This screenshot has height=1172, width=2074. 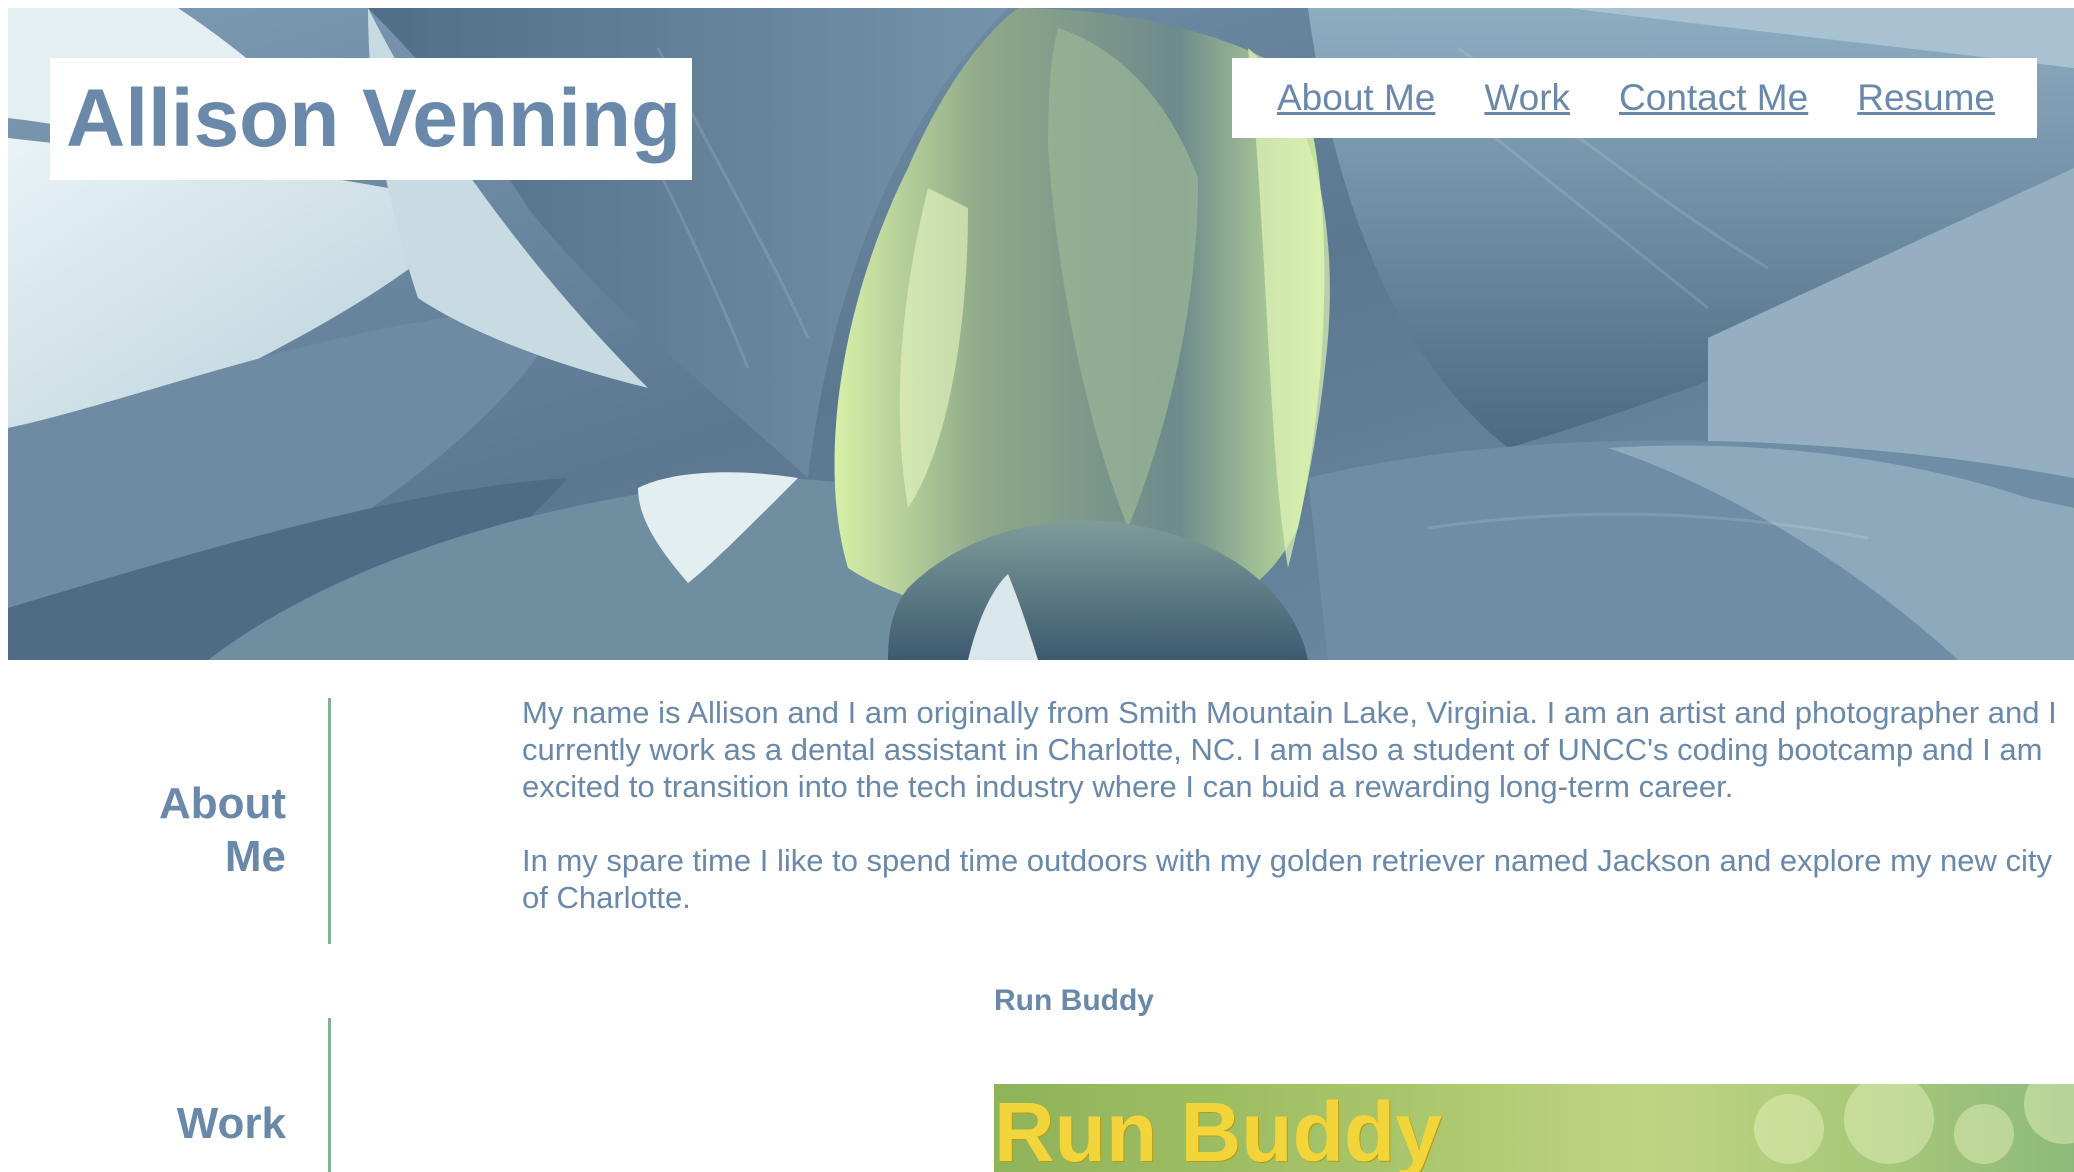 I want to click on project-image-text: Run Buddy, so click(x=1218, y=1128).